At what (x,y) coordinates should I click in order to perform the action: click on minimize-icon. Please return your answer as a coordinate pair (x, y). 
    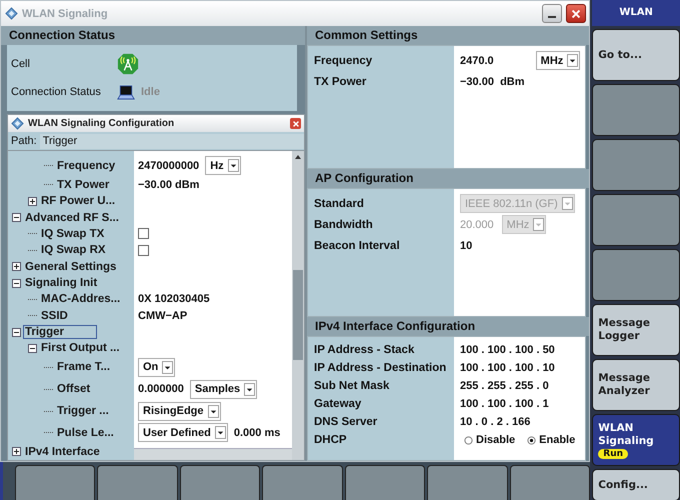
    Looking at the image, I should click on (552, 17).